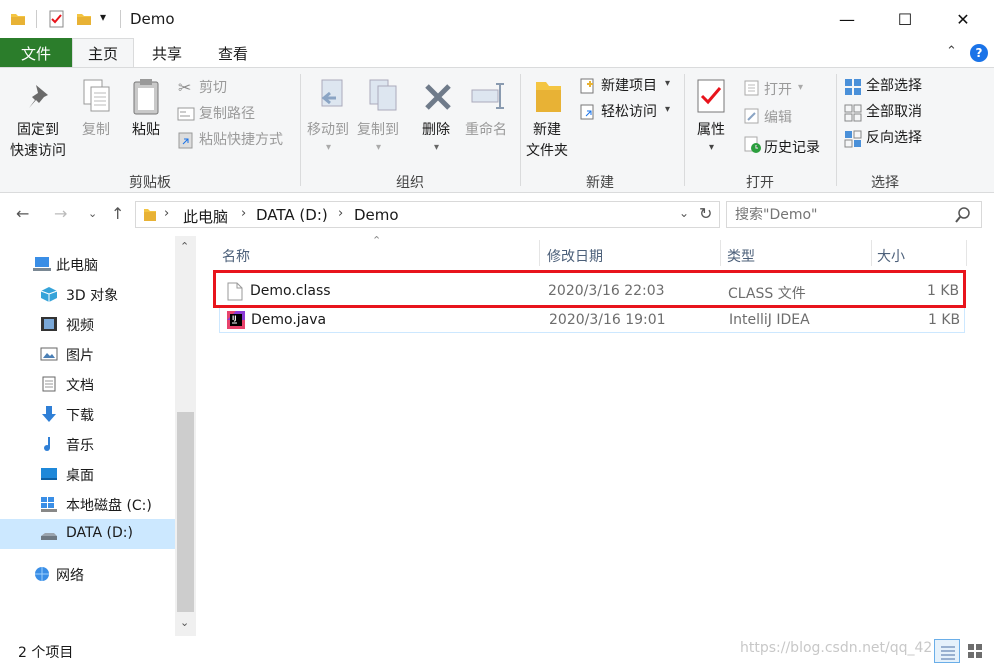 This screenshot has width=994, height=666. Describe the element at coordinates (547, 151) in the screenshot. I see `new-folder-label-2: 文件夹` at that location.